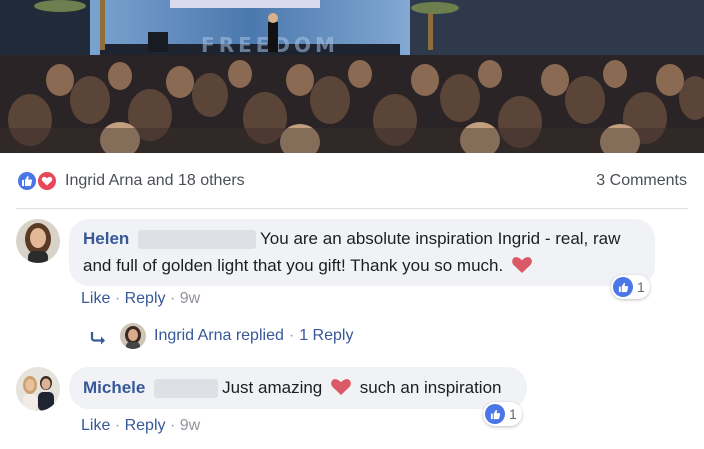 The width and height of the screenshot is (704, 449). I want to click on replier-avatar, so click(133, 336).